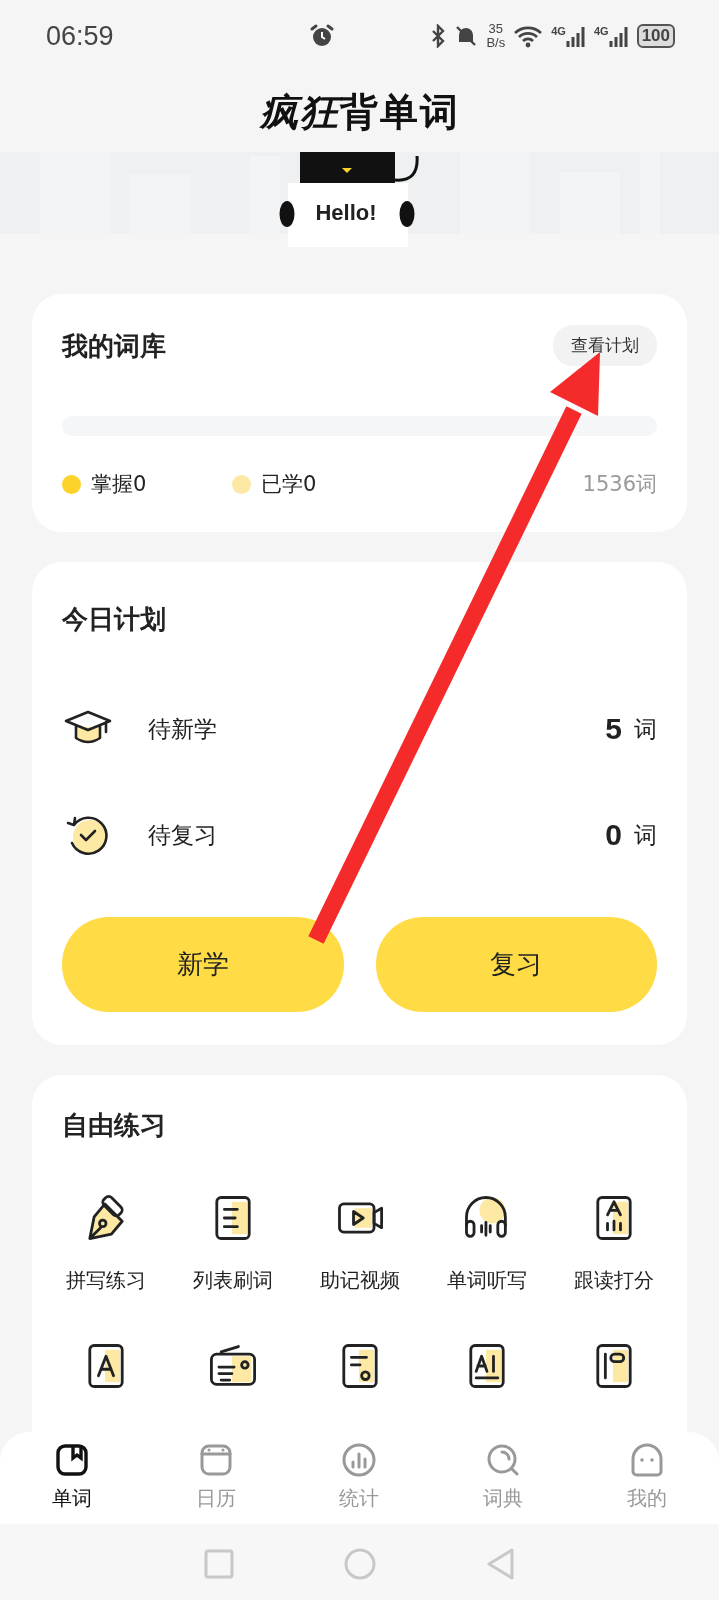 This screenshot has width=719, height=1600. What do you see at coordinates (496, 43) in the screenshot?
I see `net-speed-unit: B/s` at bounding box center [496, 43].